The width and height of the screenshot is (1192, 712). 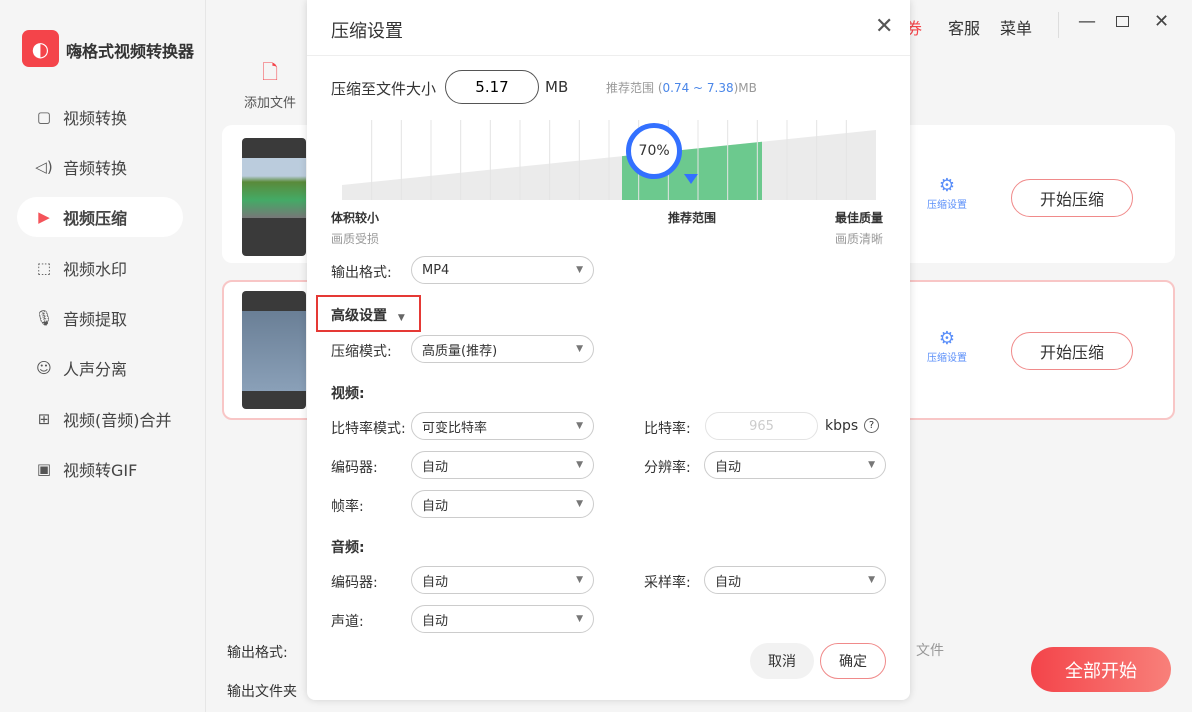 I want to click on slider-pointer, so click(x=691, y=179).